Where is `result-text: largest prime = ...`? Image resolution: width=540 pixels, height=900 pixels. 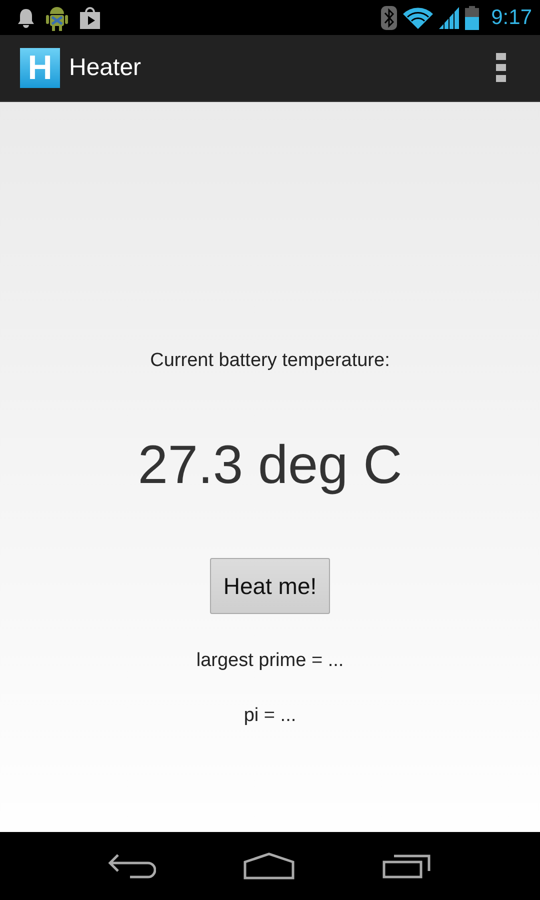
result-text: largest prime = ... is located at coordinates (270, 661).